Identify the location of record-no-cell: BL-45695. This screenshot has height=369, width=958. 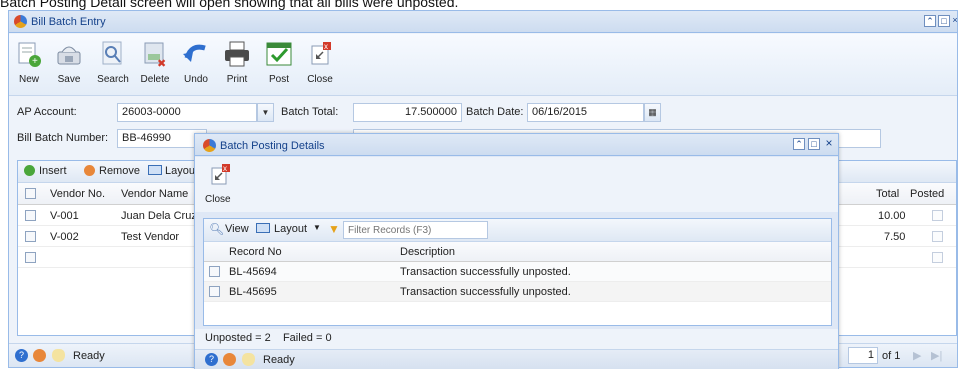
(253, 292).